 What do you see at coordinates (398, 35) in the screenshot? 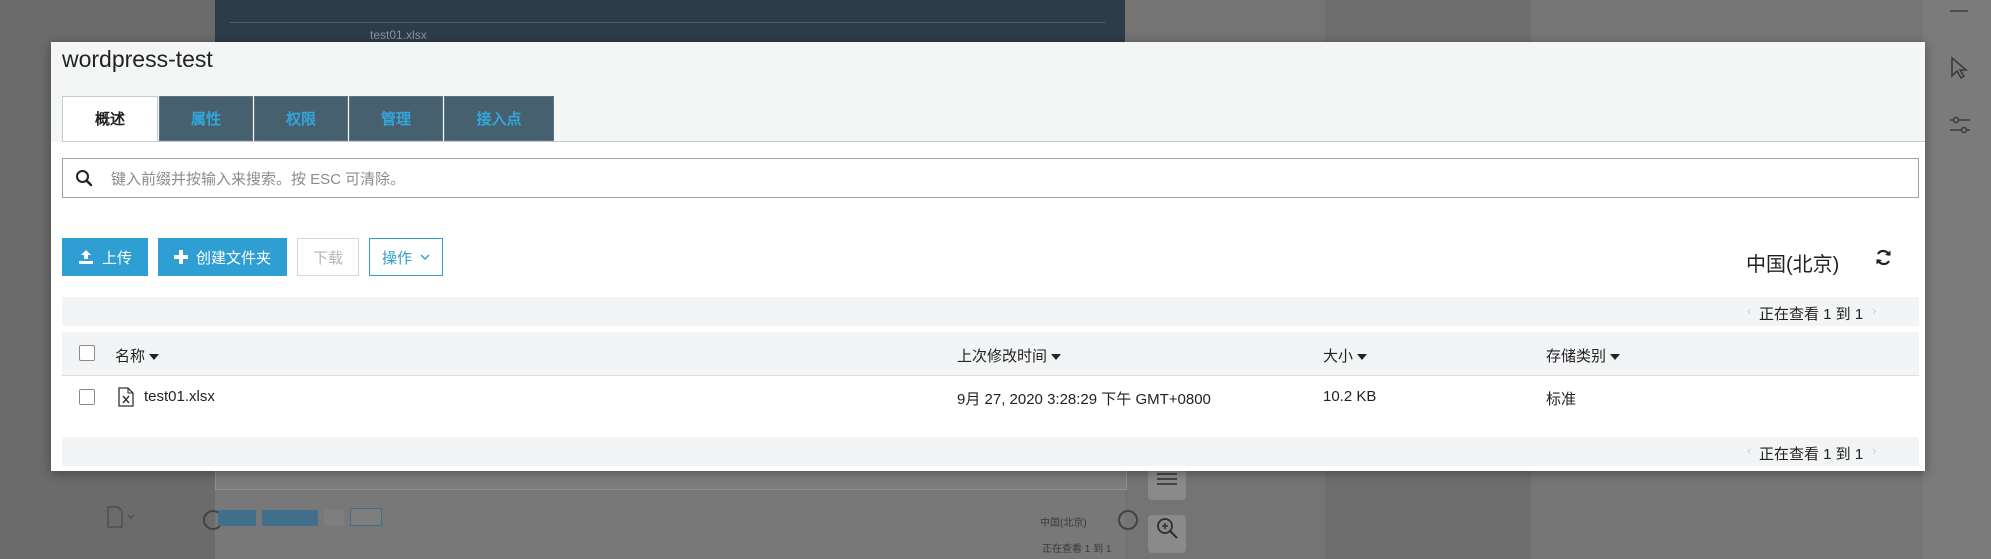
I see `background-filename: test01.xlsx` at bounding box center [398, 35].